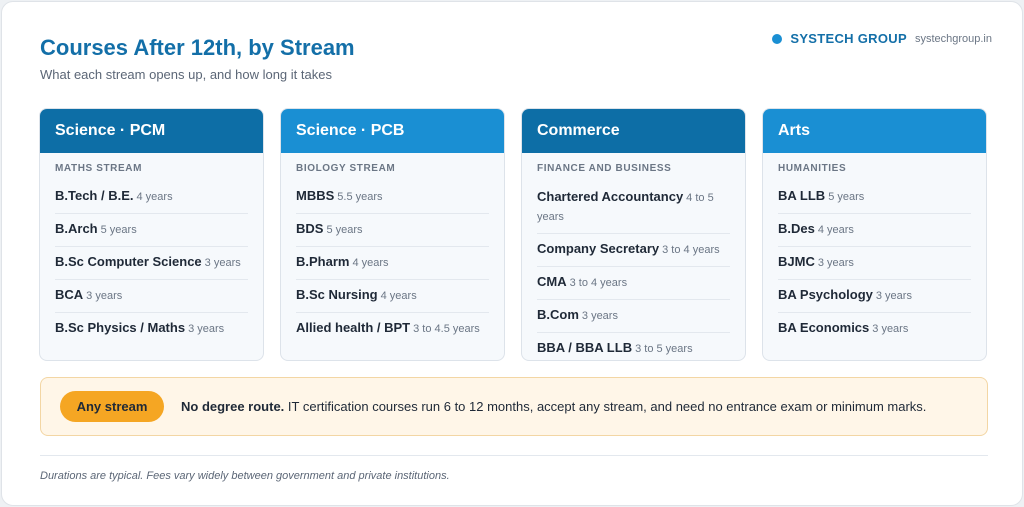 Image resolution: width=1024 pixels, height=507 pixels. What do you see at coordinates (151, 131) in the screenshot?
I see `card-title: Science · PCM` at bounding box center [151, 131].